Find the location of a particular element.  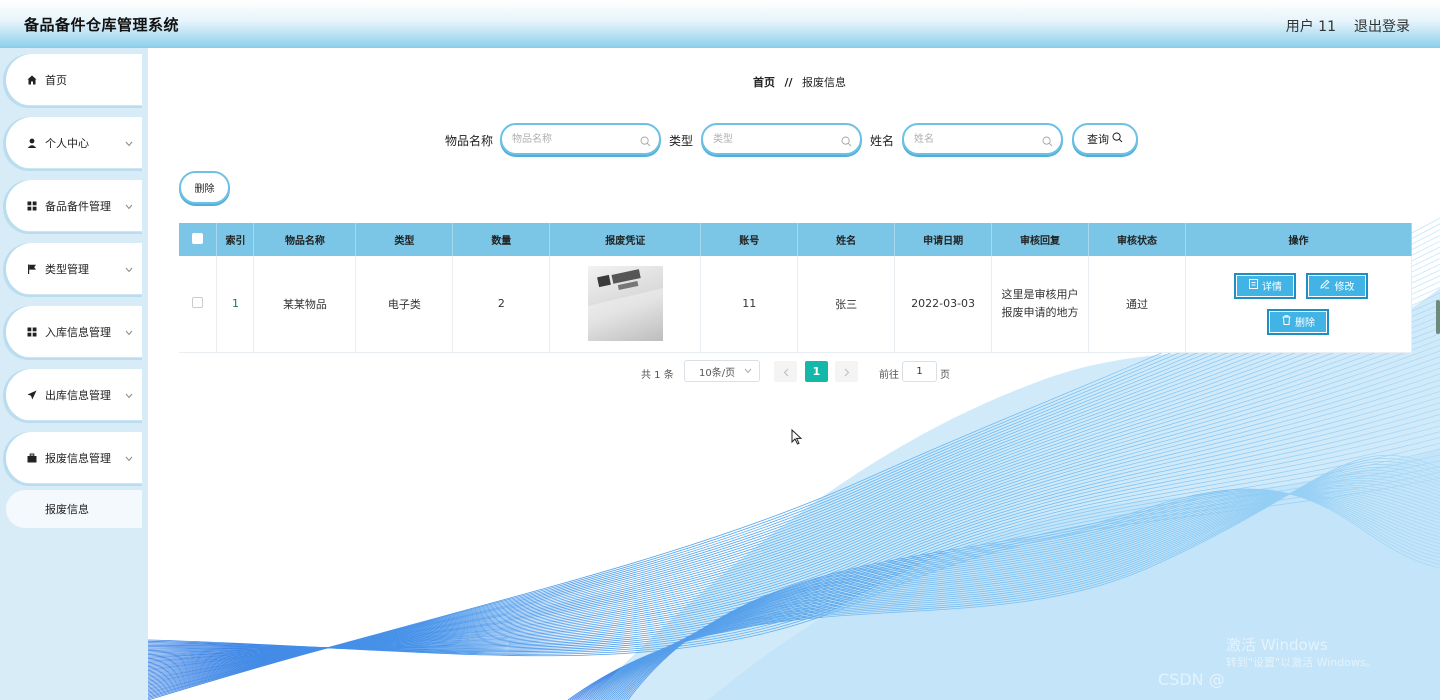

proof-image is located at coordinates (625, 304).